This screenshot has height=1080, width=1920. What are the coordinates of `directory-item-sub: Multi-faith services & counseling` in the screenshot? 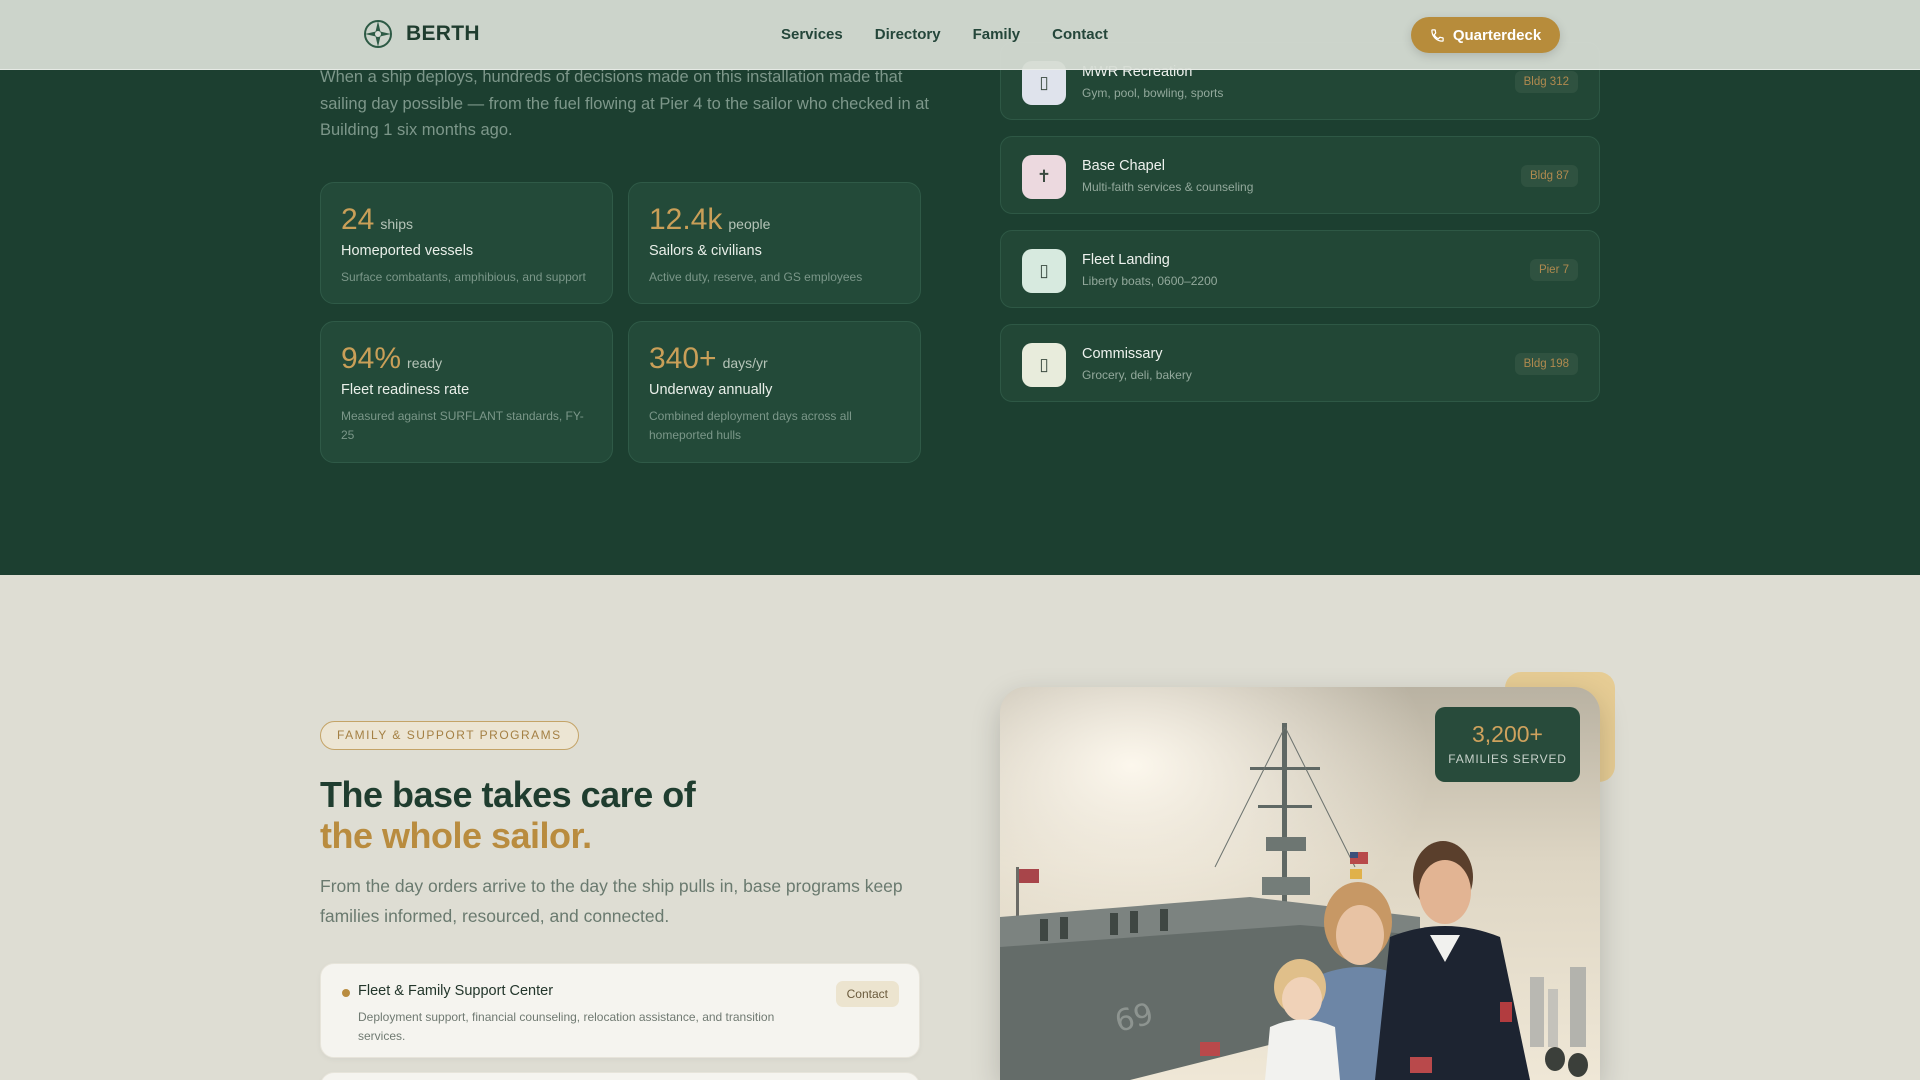 It's located at (1168, 187).